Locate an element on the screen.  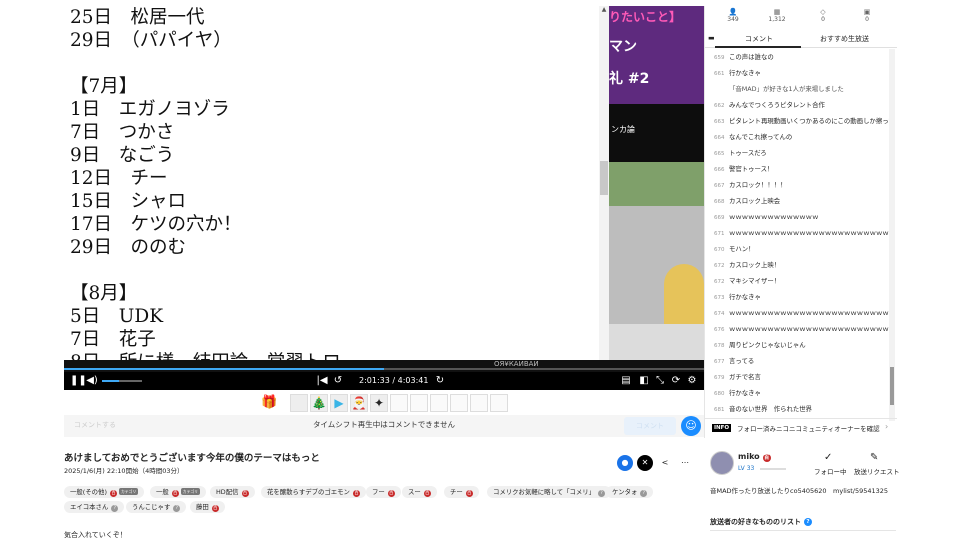
comment-row: 672 マキシマイザー！ is located at coordinates (798, 281).